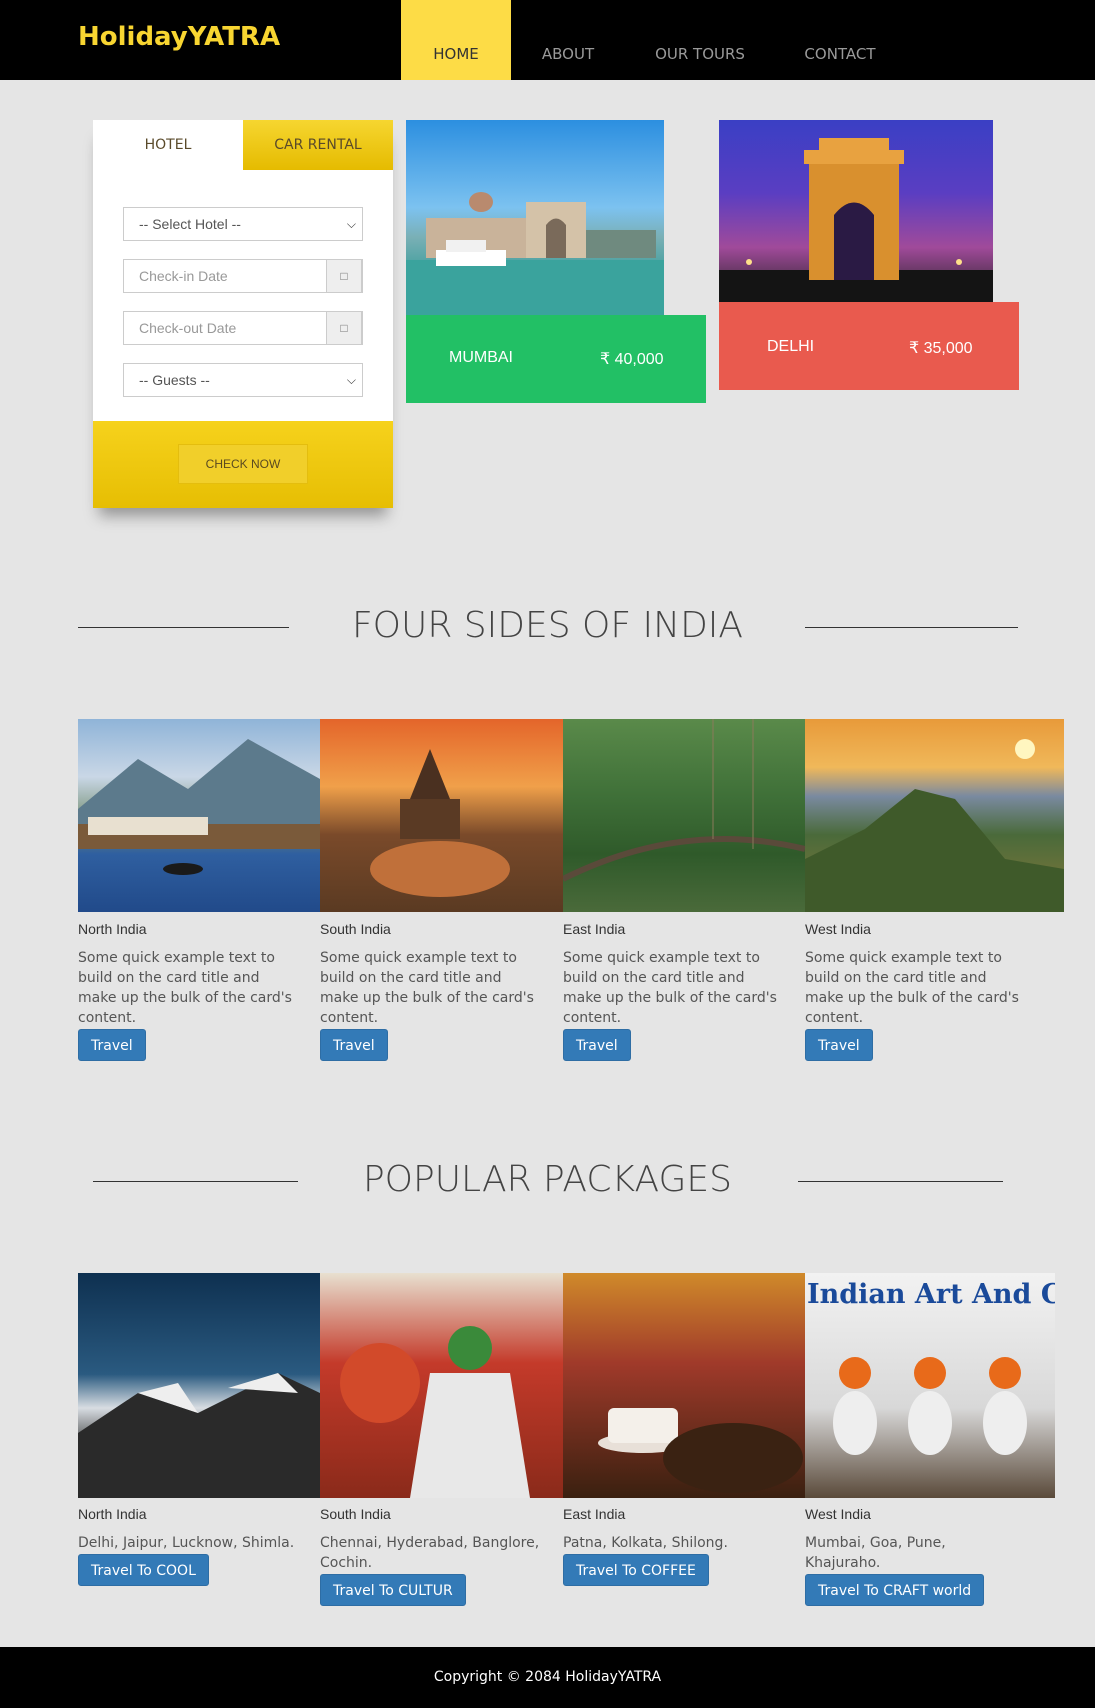 Image resolution: width=1095 pixels, height=1708 pixels. What do you see at coordinates (186, 1543) in the screenshot?
I see `card-text: Delhi, Jaipur, Lucknow, Shimla.` at bounding box center [186, 1543].